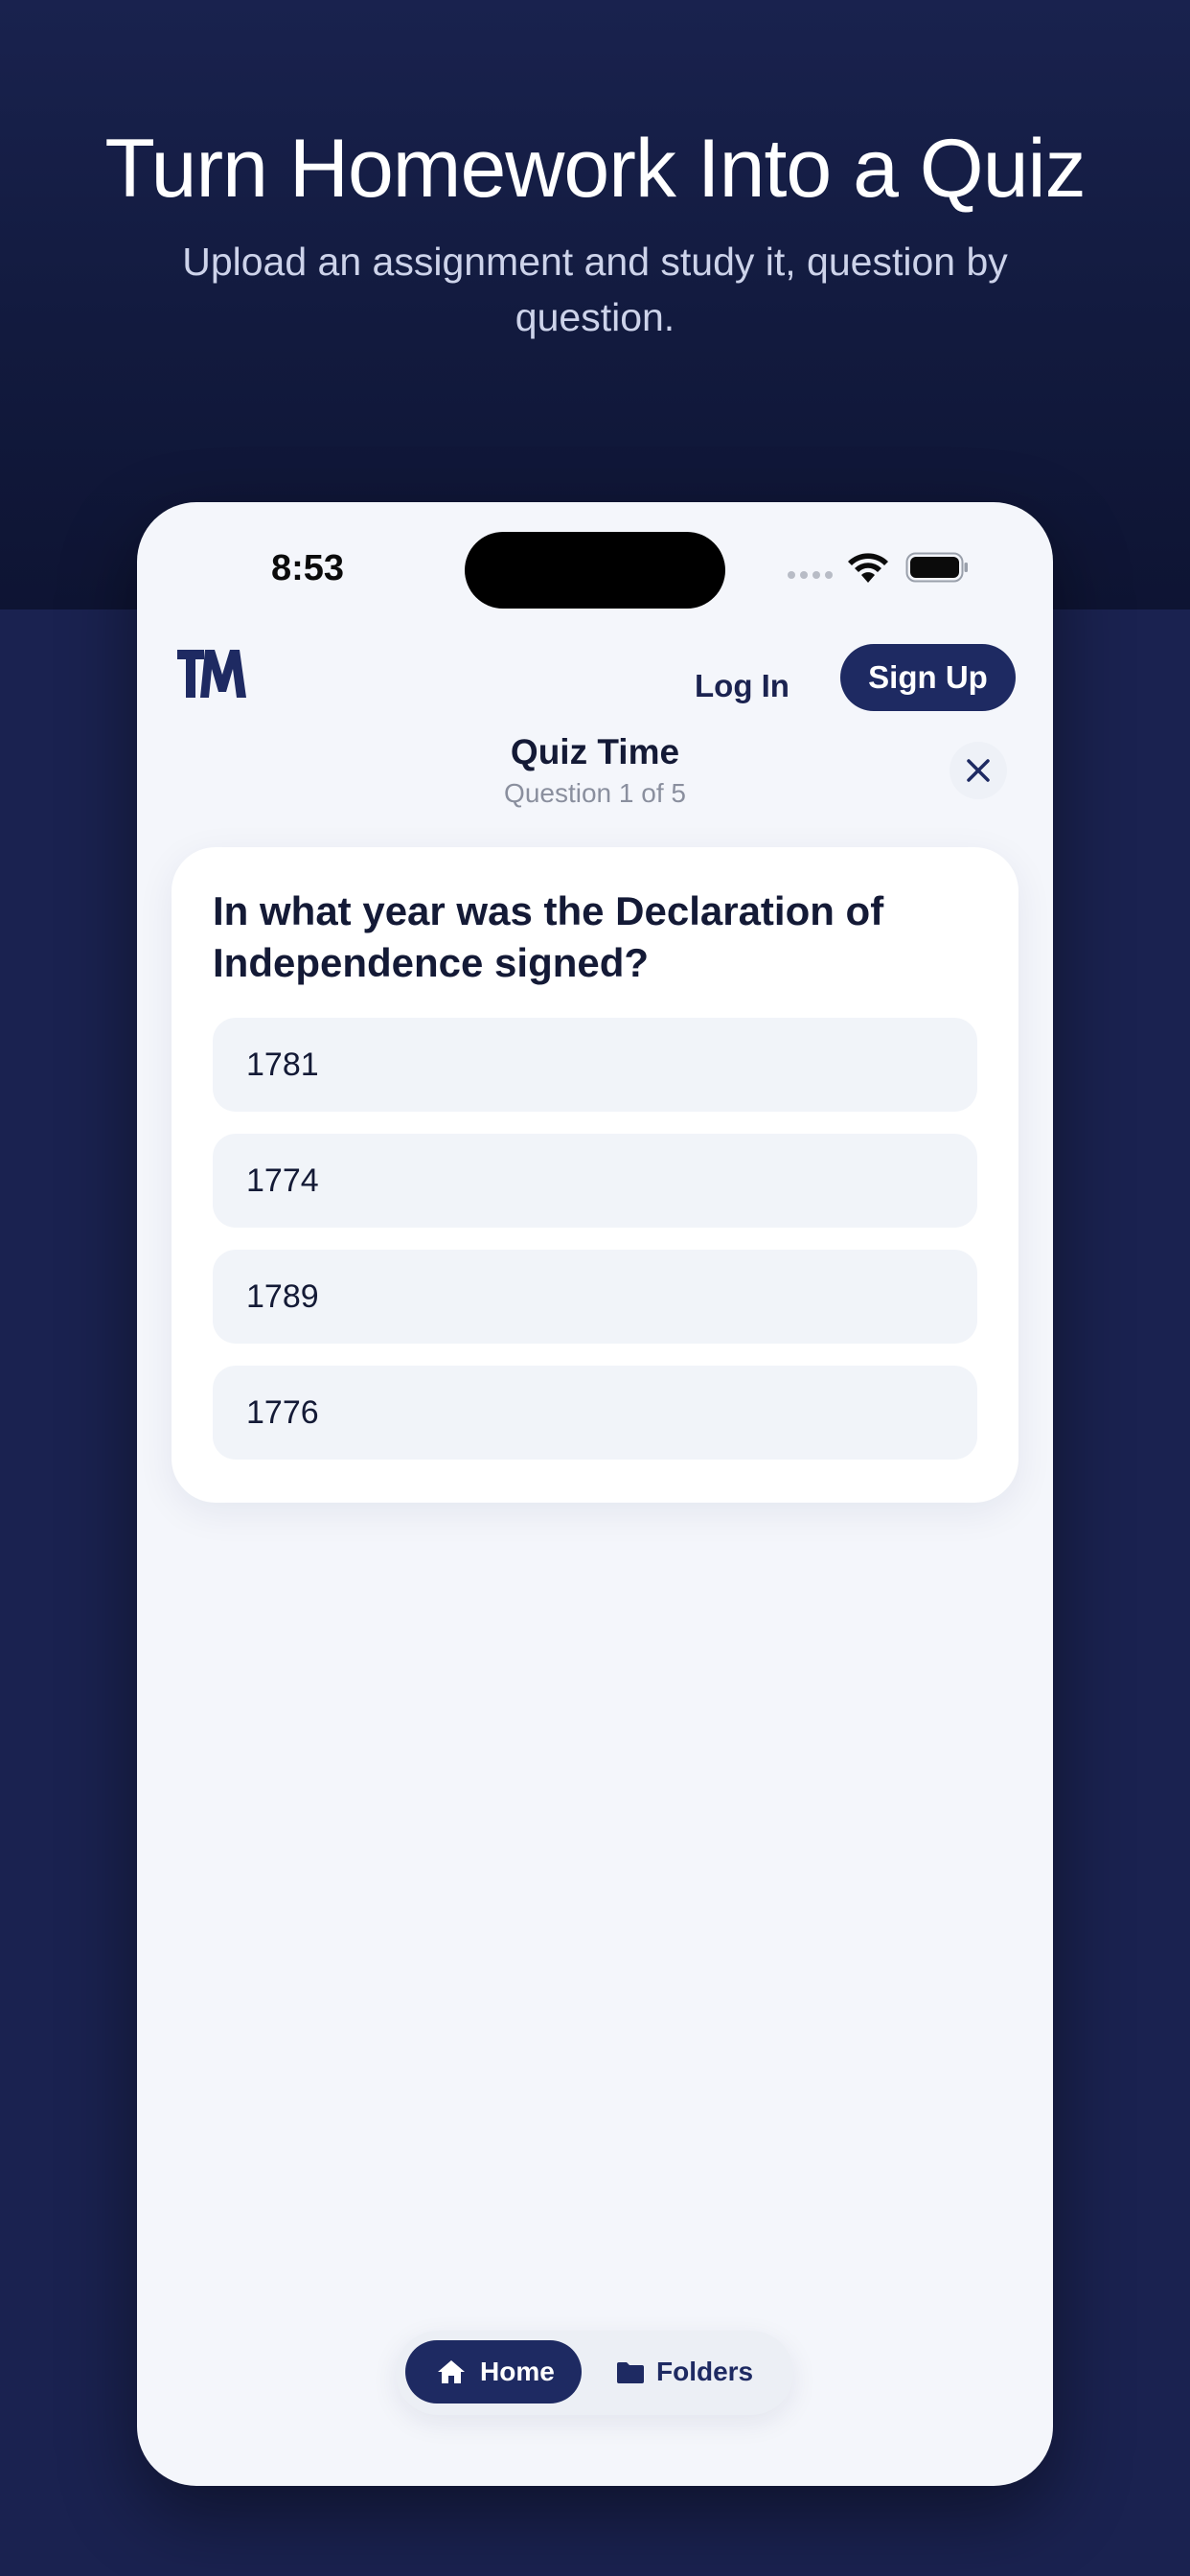 Image resolution: width=1190 pixels, height=2576 pixels. Describe the element at coordinates (308, 568) in the screenshot. I see `status-time: 8:53` at that location.